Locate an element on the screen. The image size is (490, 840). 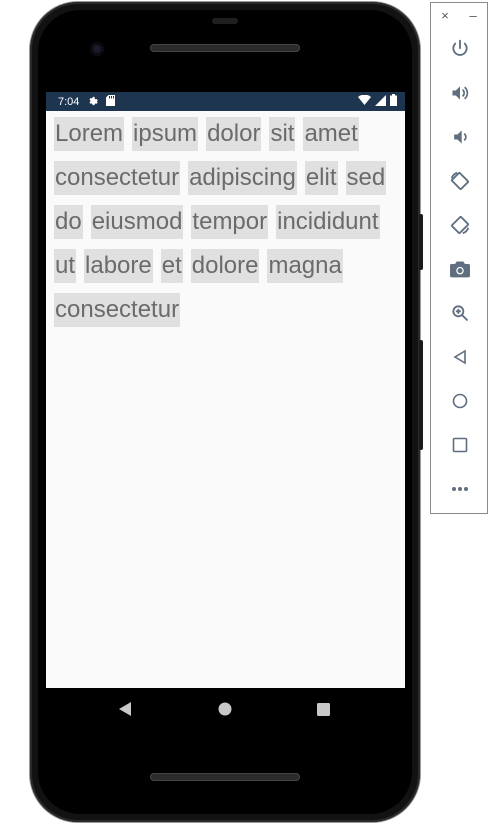
navigation-bar is located at coordinates (225, 709).